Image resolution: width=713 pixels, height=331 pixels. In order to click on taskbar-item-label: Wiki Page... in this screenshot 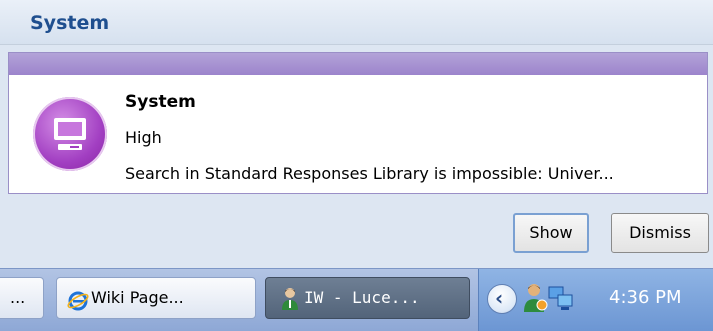, I will do `click(137, 297)`.